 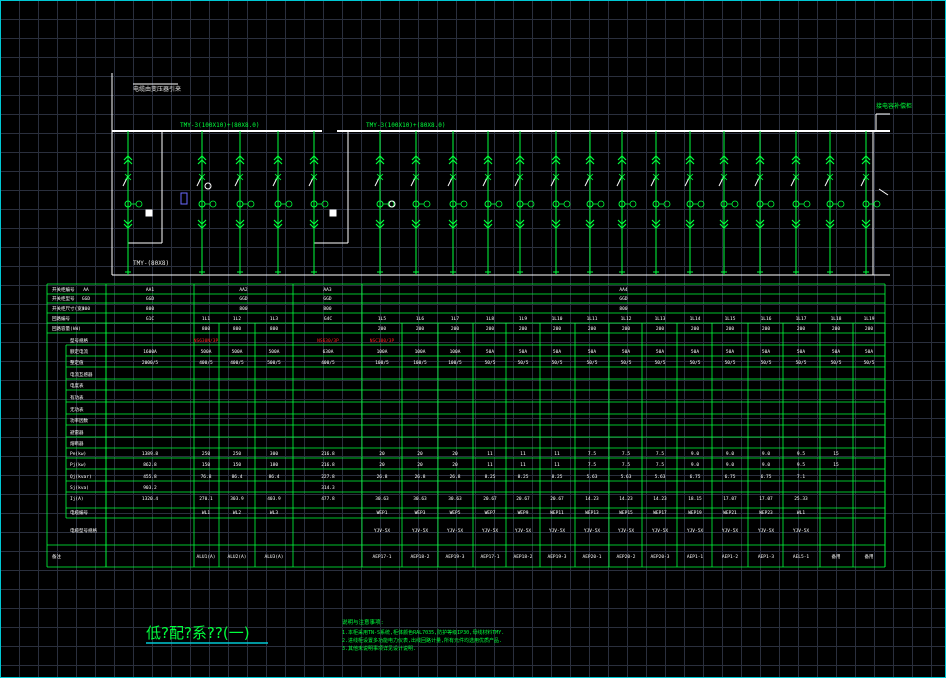 I want to click on cell-text: 1L19, so click(x=869, y=319).